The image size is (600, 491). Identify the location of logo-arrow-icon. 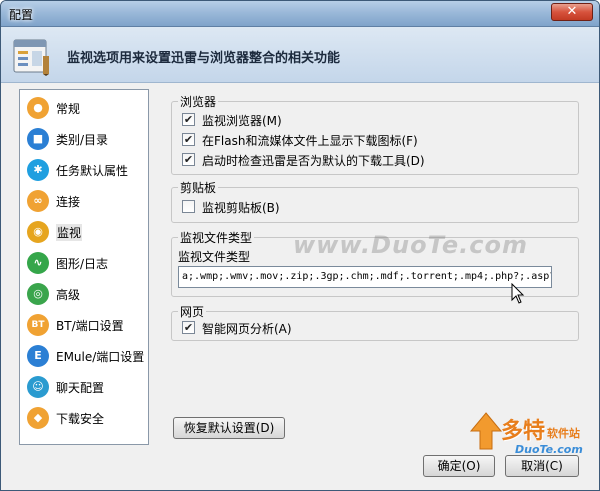
(486, 431).